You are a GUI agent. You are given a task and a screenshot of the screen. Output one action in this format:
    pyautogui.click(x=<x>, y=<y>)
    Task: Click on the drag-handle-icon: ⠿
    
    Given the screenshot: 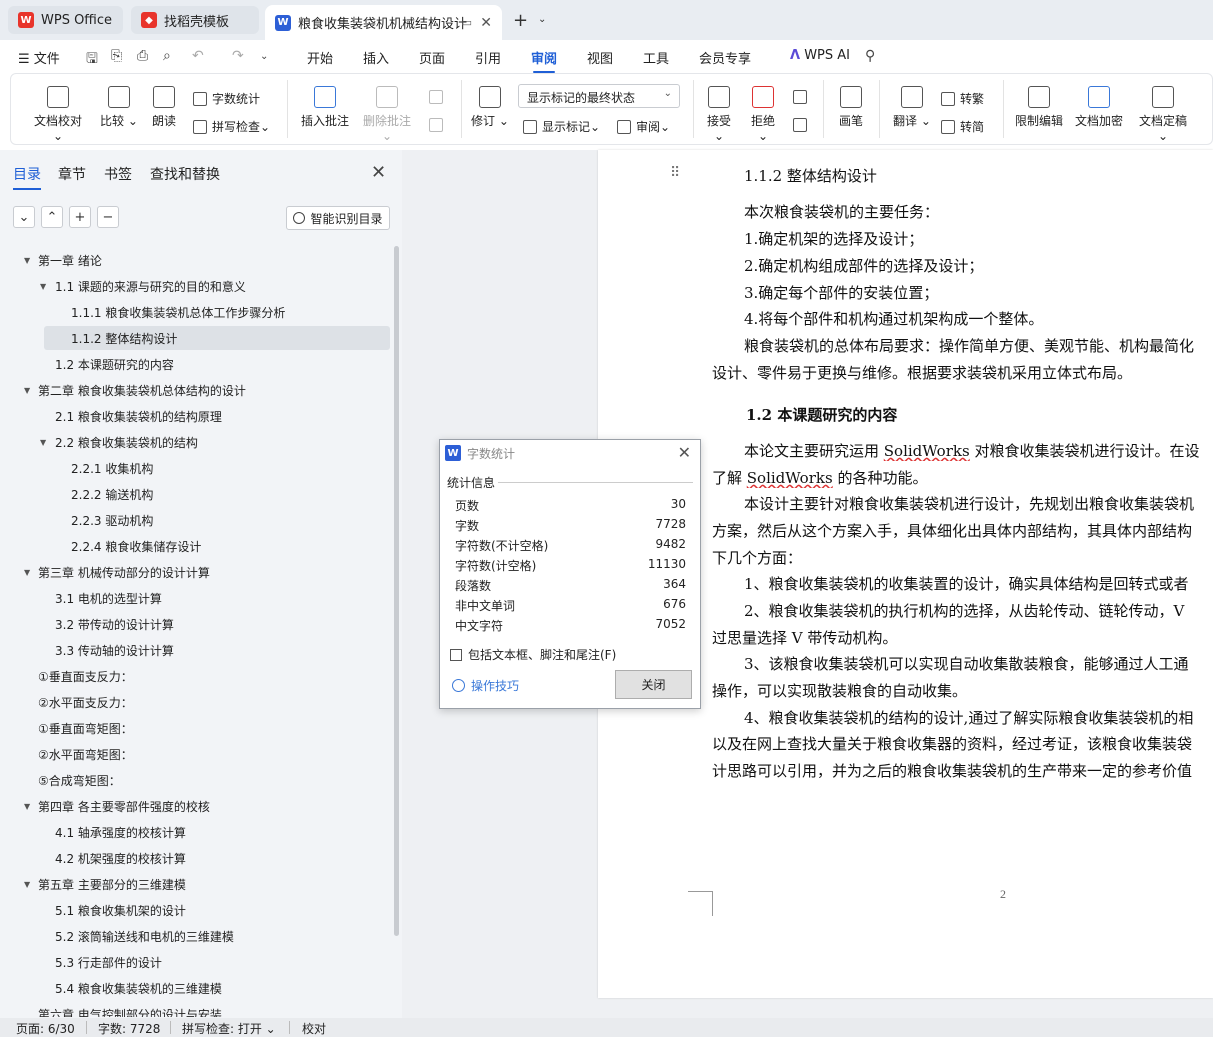 What is the action you would take?
    pyautogui.click(x=675, y=173)
    